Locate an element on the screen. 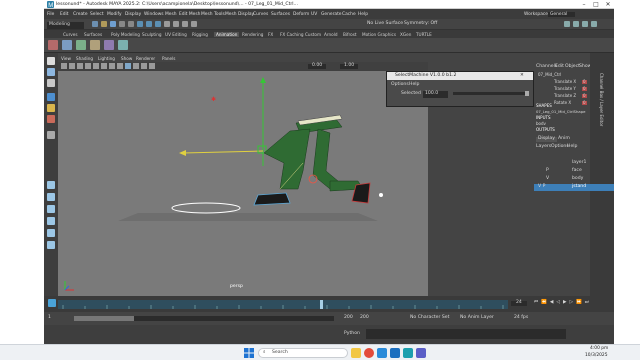  knee-control is located at coordinates (313, 179).